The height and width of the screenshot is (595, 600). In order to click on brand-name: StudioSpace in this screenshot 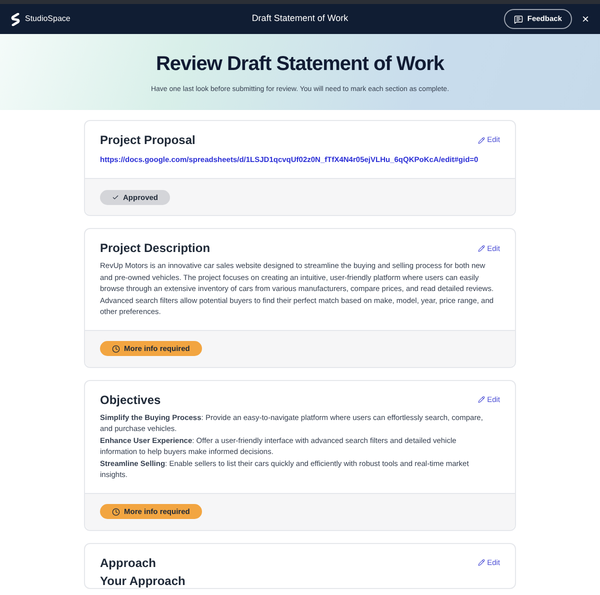, I will do `click(47, 19)`.